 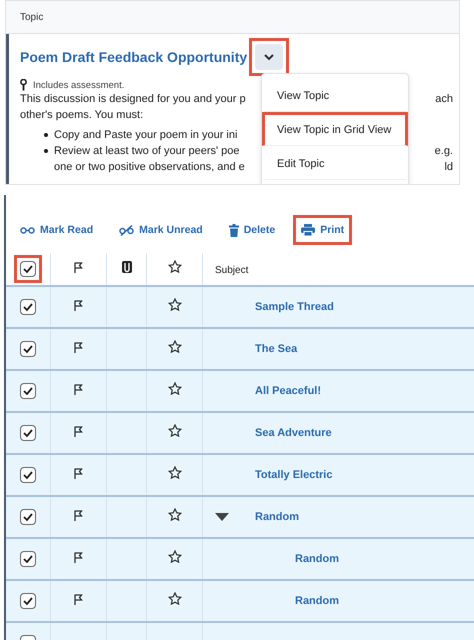 I want to click on glasses-icon, so click(x=27, y=230).